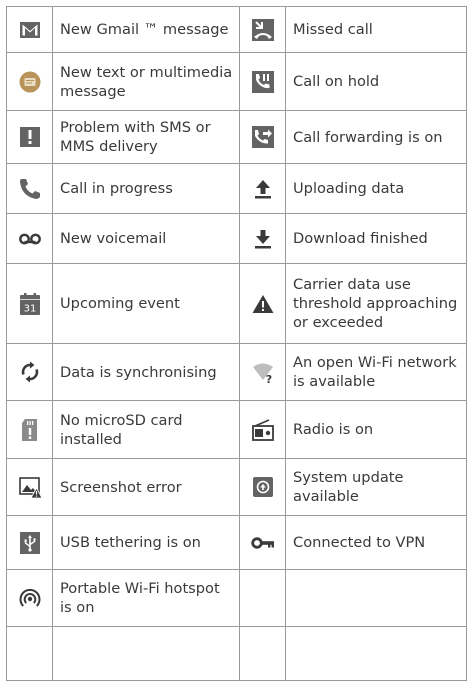 The image size is (473, 688). What do you see at coordinates (30, 30) in the screenshot?
I see `gmail-envelope-icon` at bounding box center [30, 30].